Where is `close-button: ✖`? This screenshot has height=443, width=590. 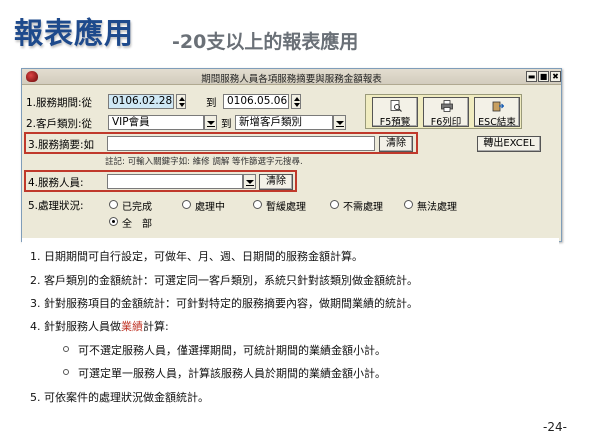
close-button: ✖ is located at coordinates (555, 76).